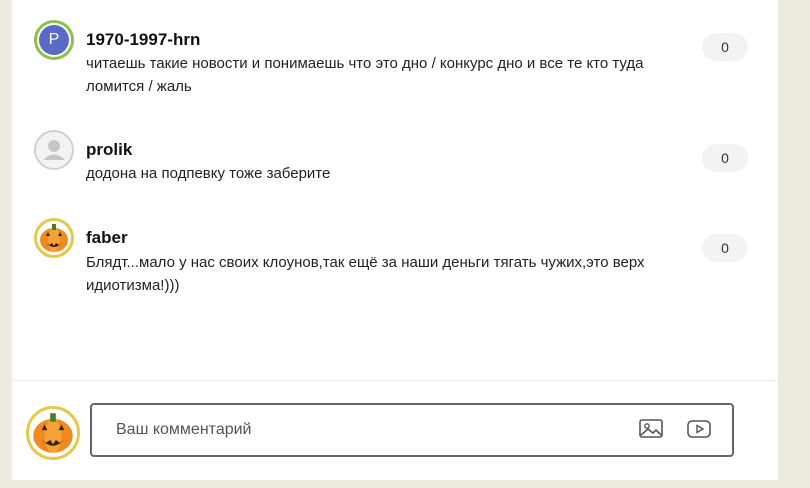 This screenshot has width=810, height=488. What do you see at coordinates (184, 429) in the screenshot?
I see `comment-placeholder: Ваш комментарий` at bounding box center [184, 429].